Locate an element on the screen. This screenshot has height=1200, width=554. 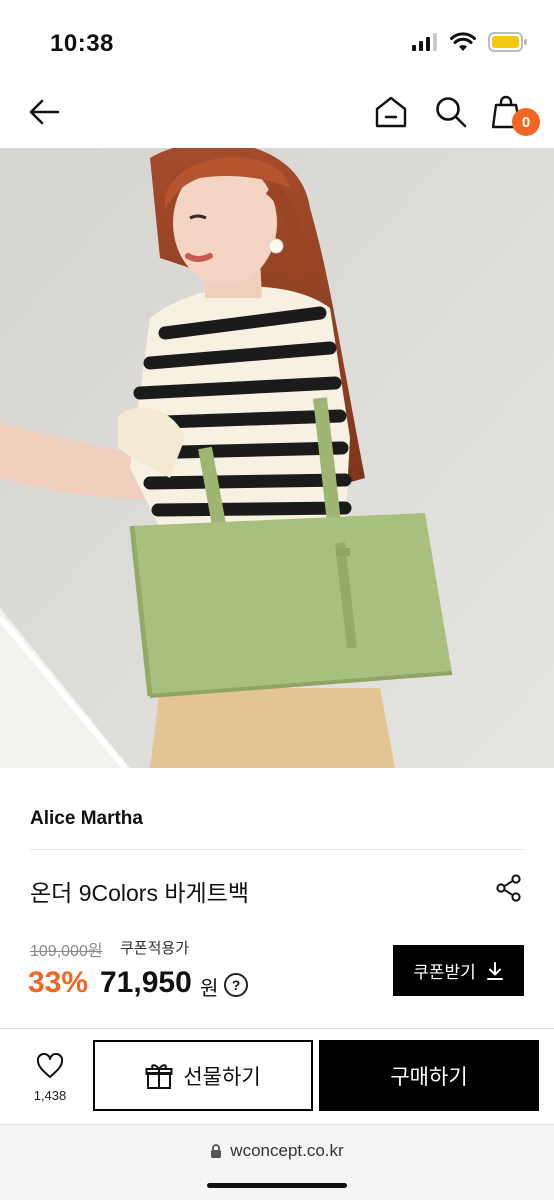
arrow-left-icon is located at coordinates (44, 112).